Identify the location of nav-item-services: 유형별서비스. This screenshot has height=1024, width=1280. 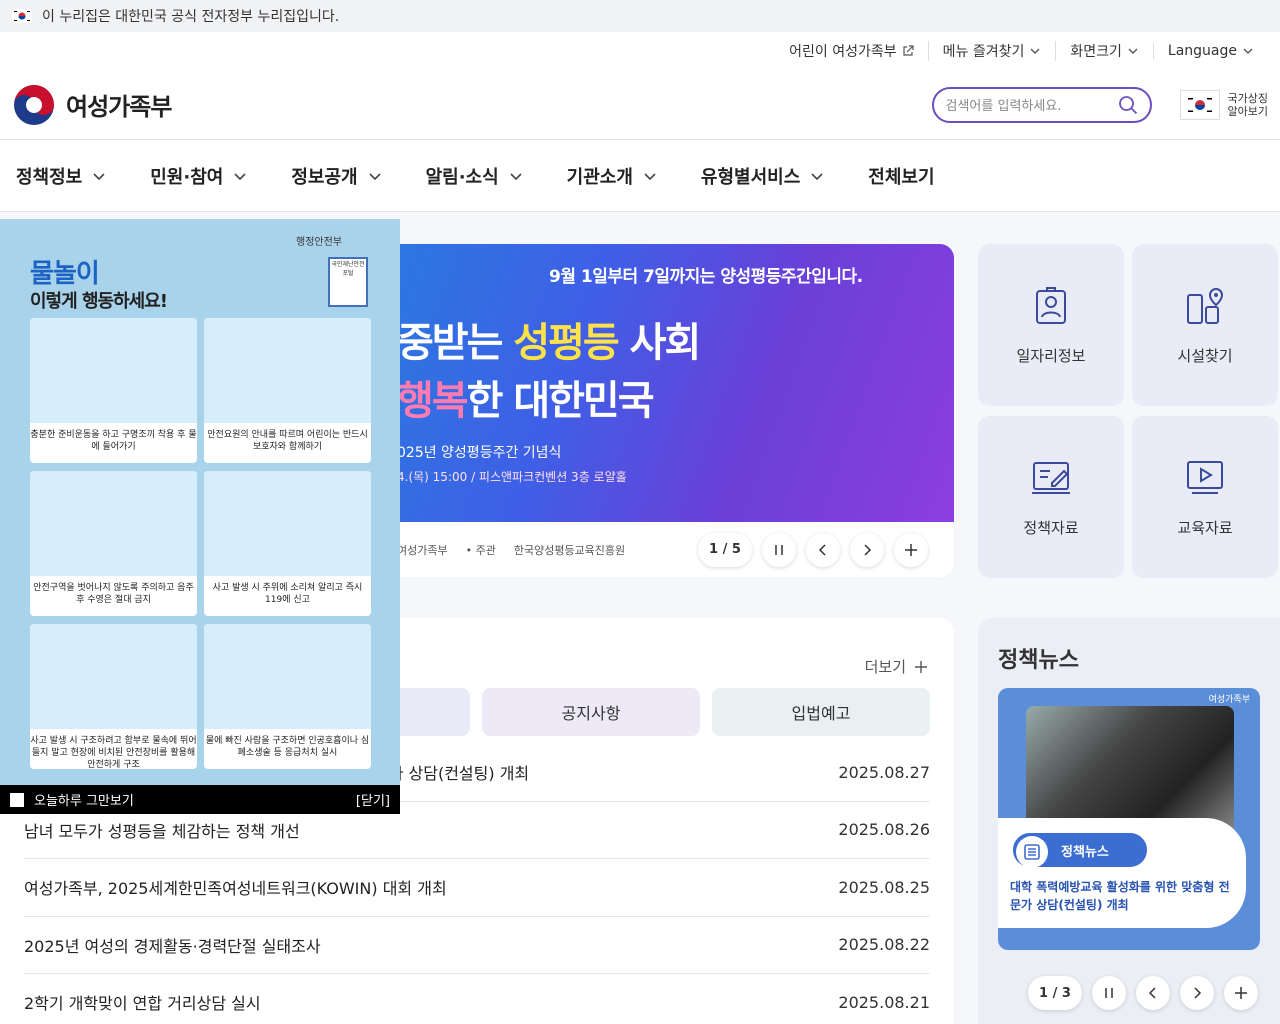
(762, 176).